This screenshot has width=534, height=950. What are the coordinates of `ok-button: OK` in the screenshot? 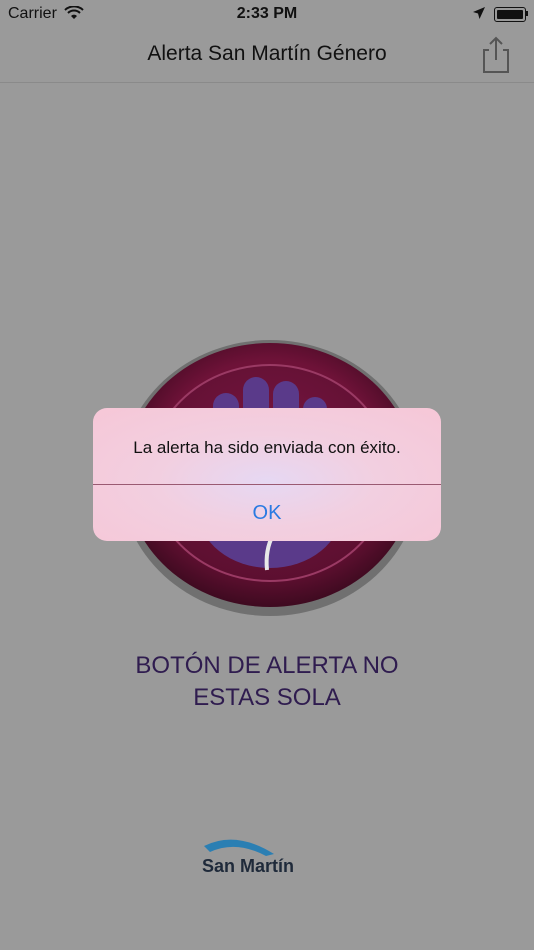 It's located at (267, 513).